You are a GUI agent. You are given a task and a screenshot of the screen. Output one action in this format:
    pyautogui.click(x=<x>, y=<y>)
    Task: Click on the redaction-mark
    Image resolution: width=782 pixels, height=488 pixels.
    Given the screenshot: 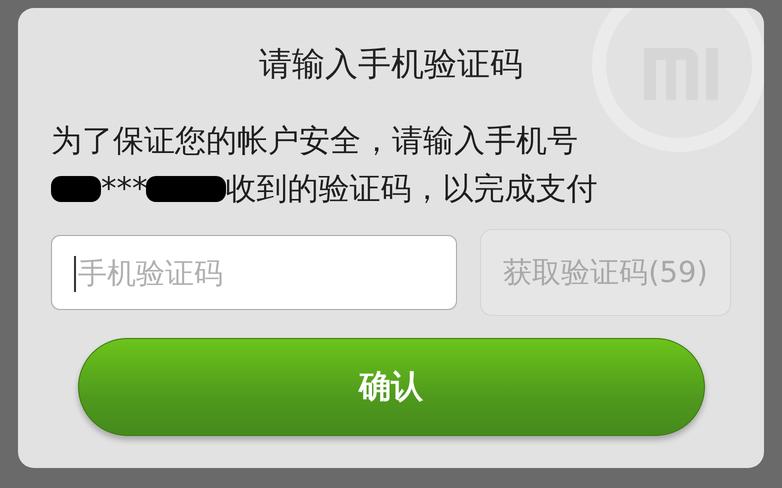 What is the action you would take?
    pyautogui.click(x=76, y=189)
    